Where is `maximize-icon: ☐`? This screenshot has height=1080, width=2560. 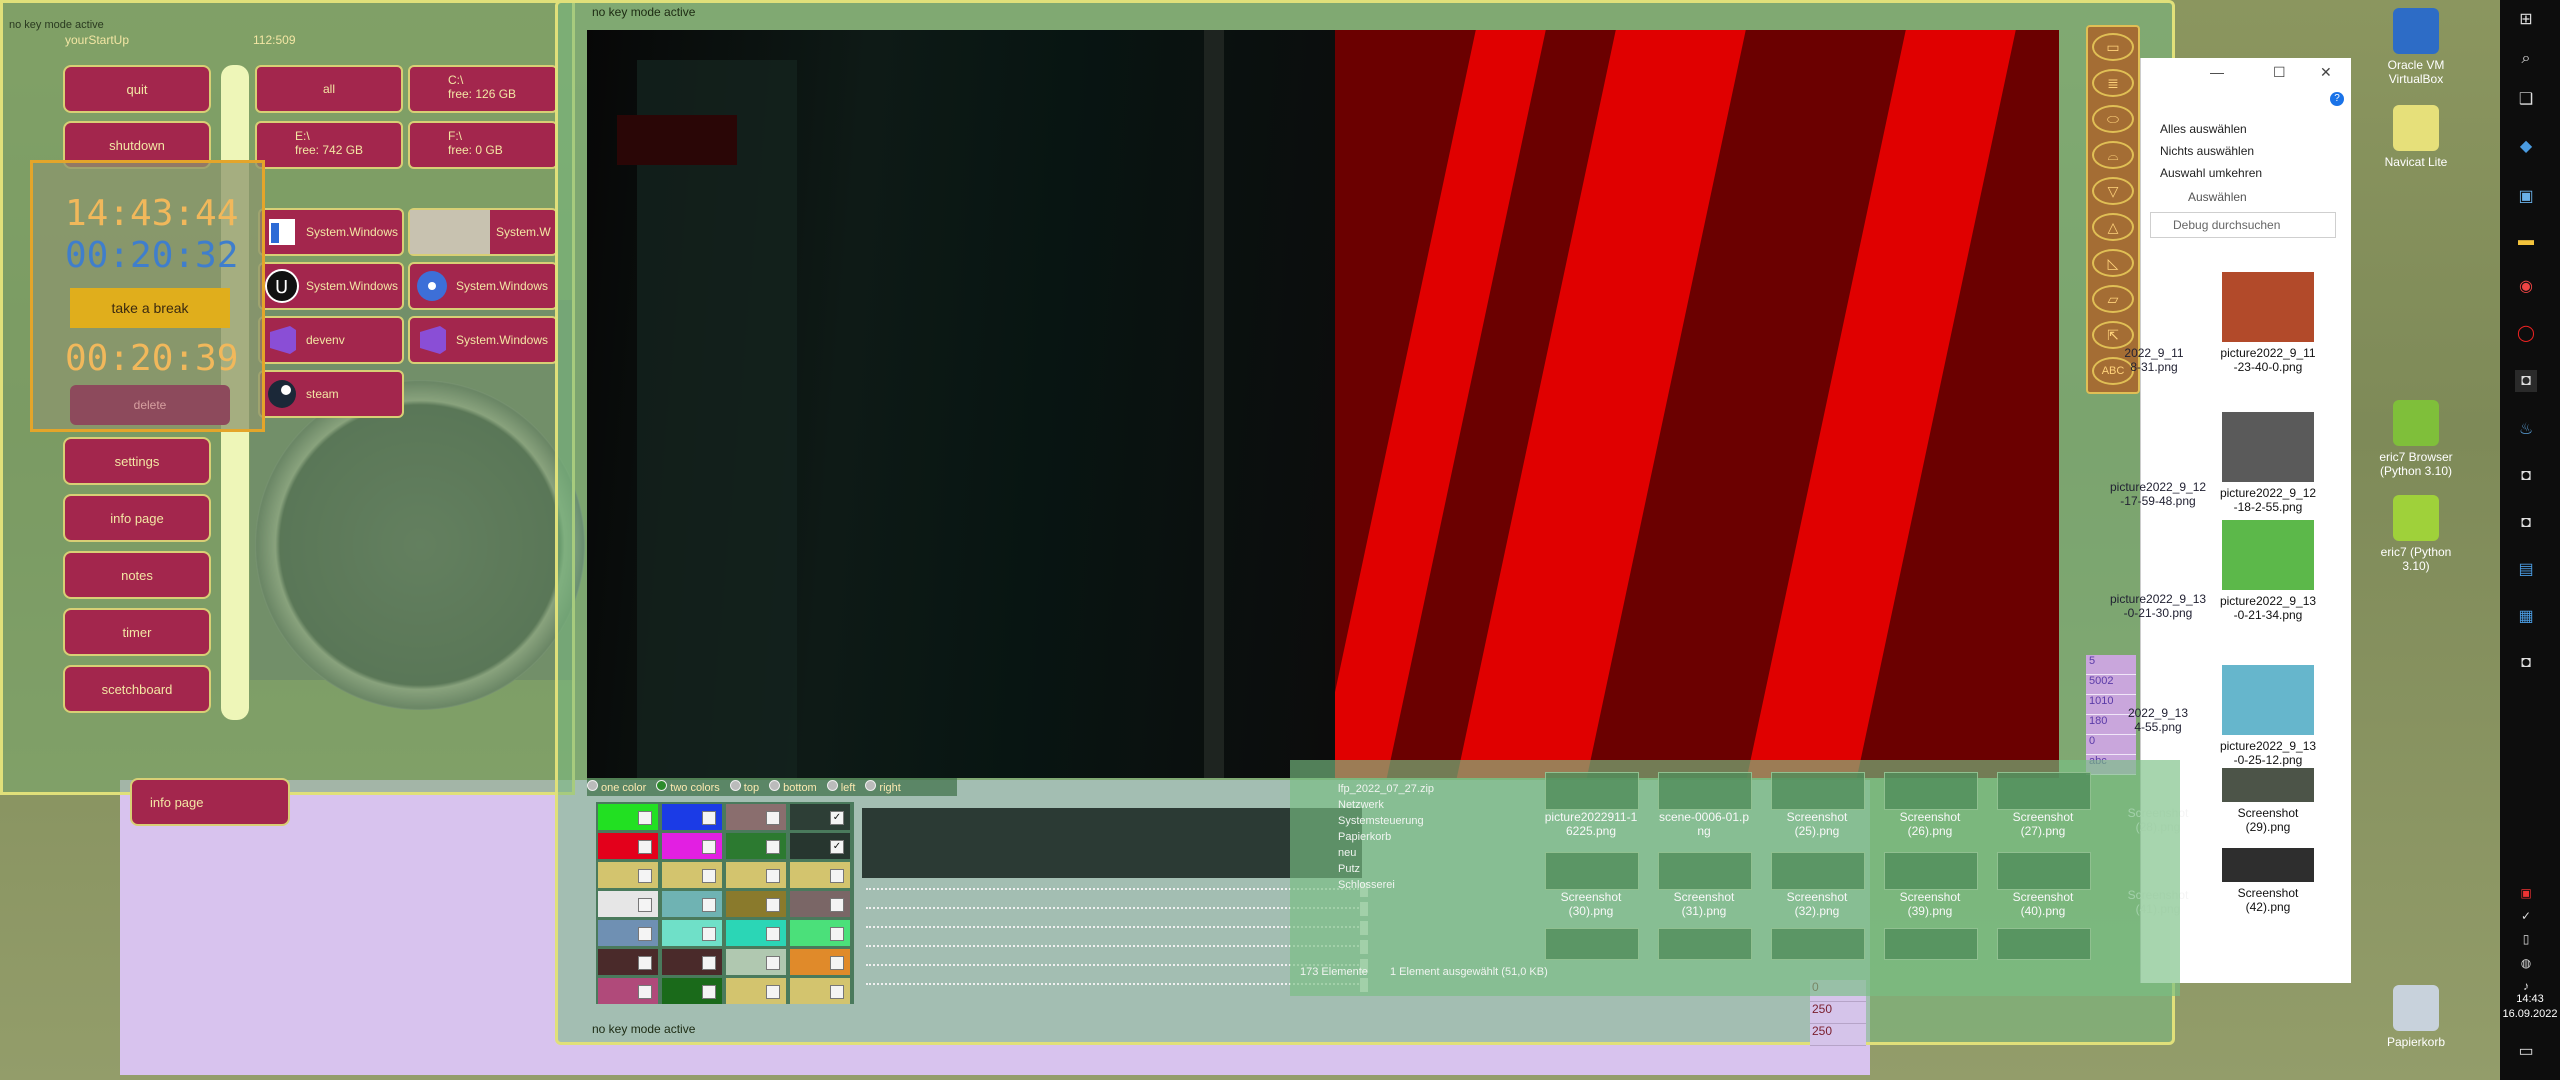 maximize-icon: ☐ is located at coordinates (2279, 72).